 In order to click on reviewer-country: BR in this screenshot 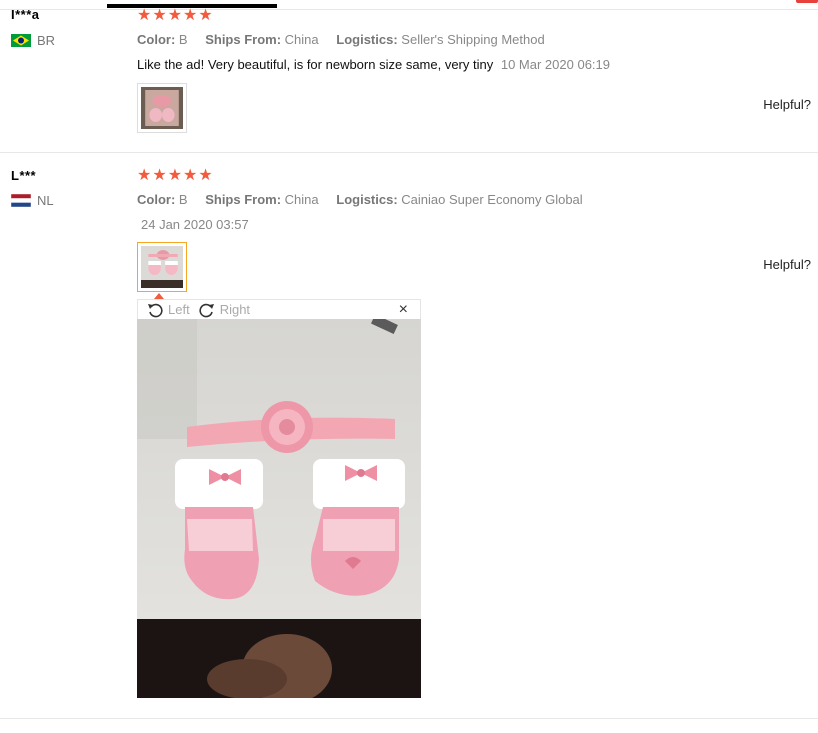, I will do `click(33, 40)`.